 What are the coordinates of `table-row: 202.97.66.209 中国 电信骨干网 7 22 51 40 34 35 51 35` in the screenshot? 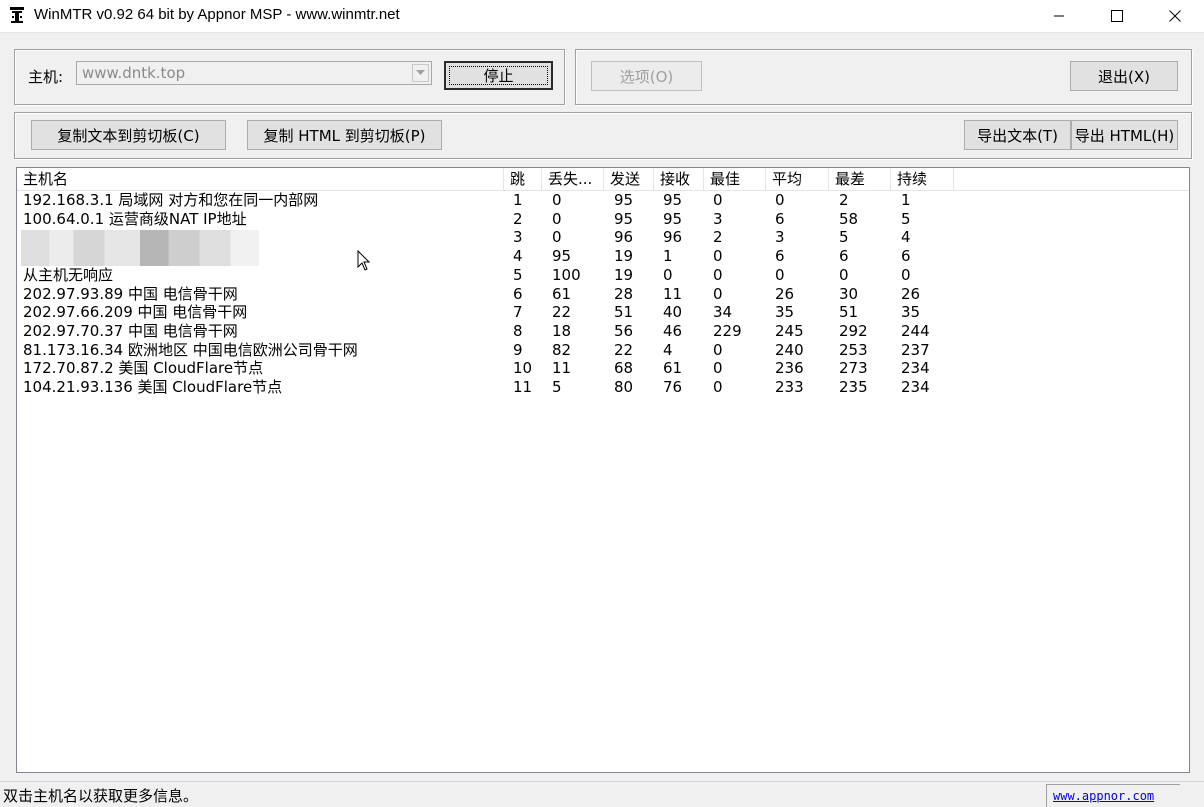 It's located at (603, 312).